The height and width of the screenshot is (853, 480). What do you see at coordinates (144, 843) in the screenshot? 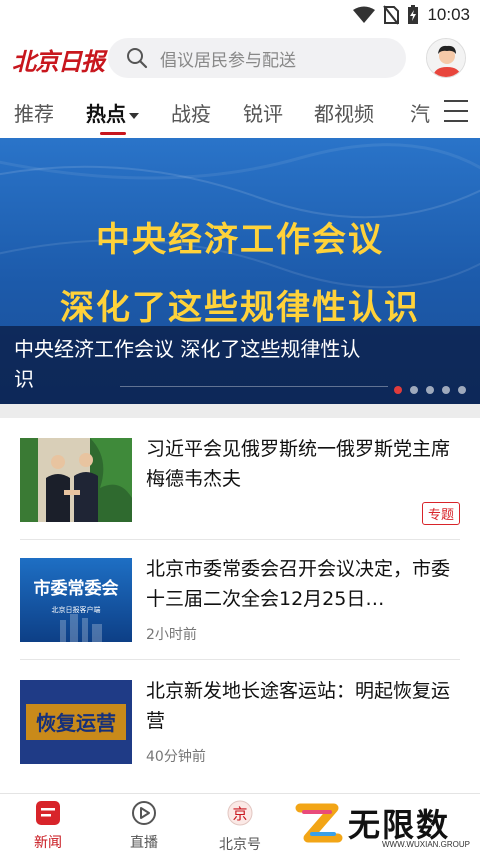
I see `nav-live-label: 直播` at bounding box center [144, 843].